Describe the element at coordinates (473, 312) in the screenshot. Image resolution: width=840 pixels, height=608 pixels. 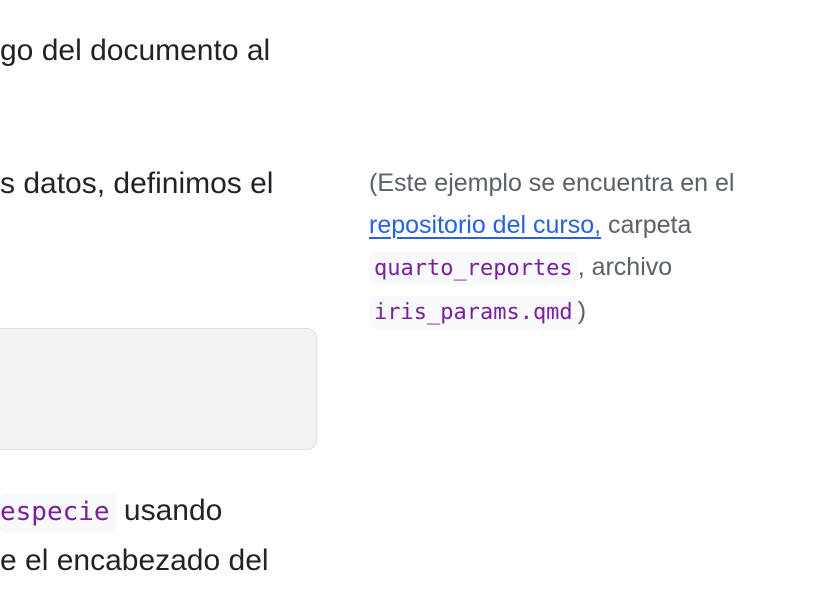
I see `inline-code-file: iris_params.qmd` at that location.